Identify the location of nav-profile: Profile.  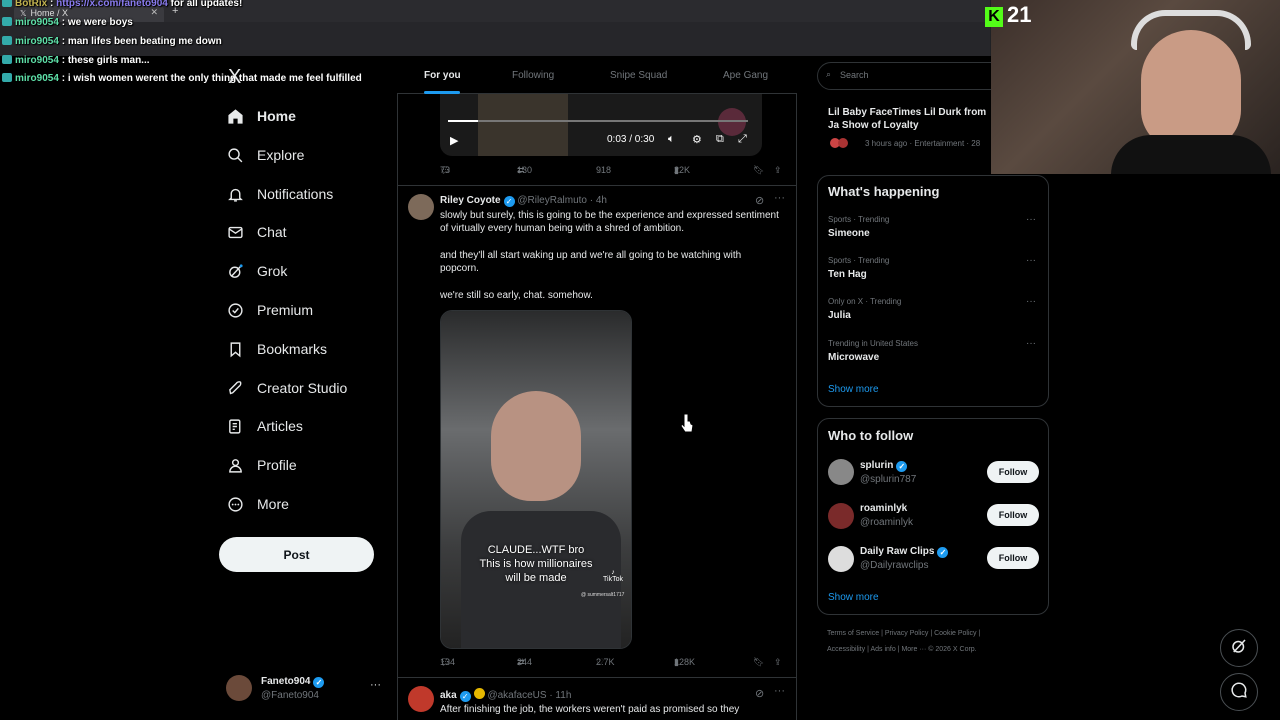
(261, 465).